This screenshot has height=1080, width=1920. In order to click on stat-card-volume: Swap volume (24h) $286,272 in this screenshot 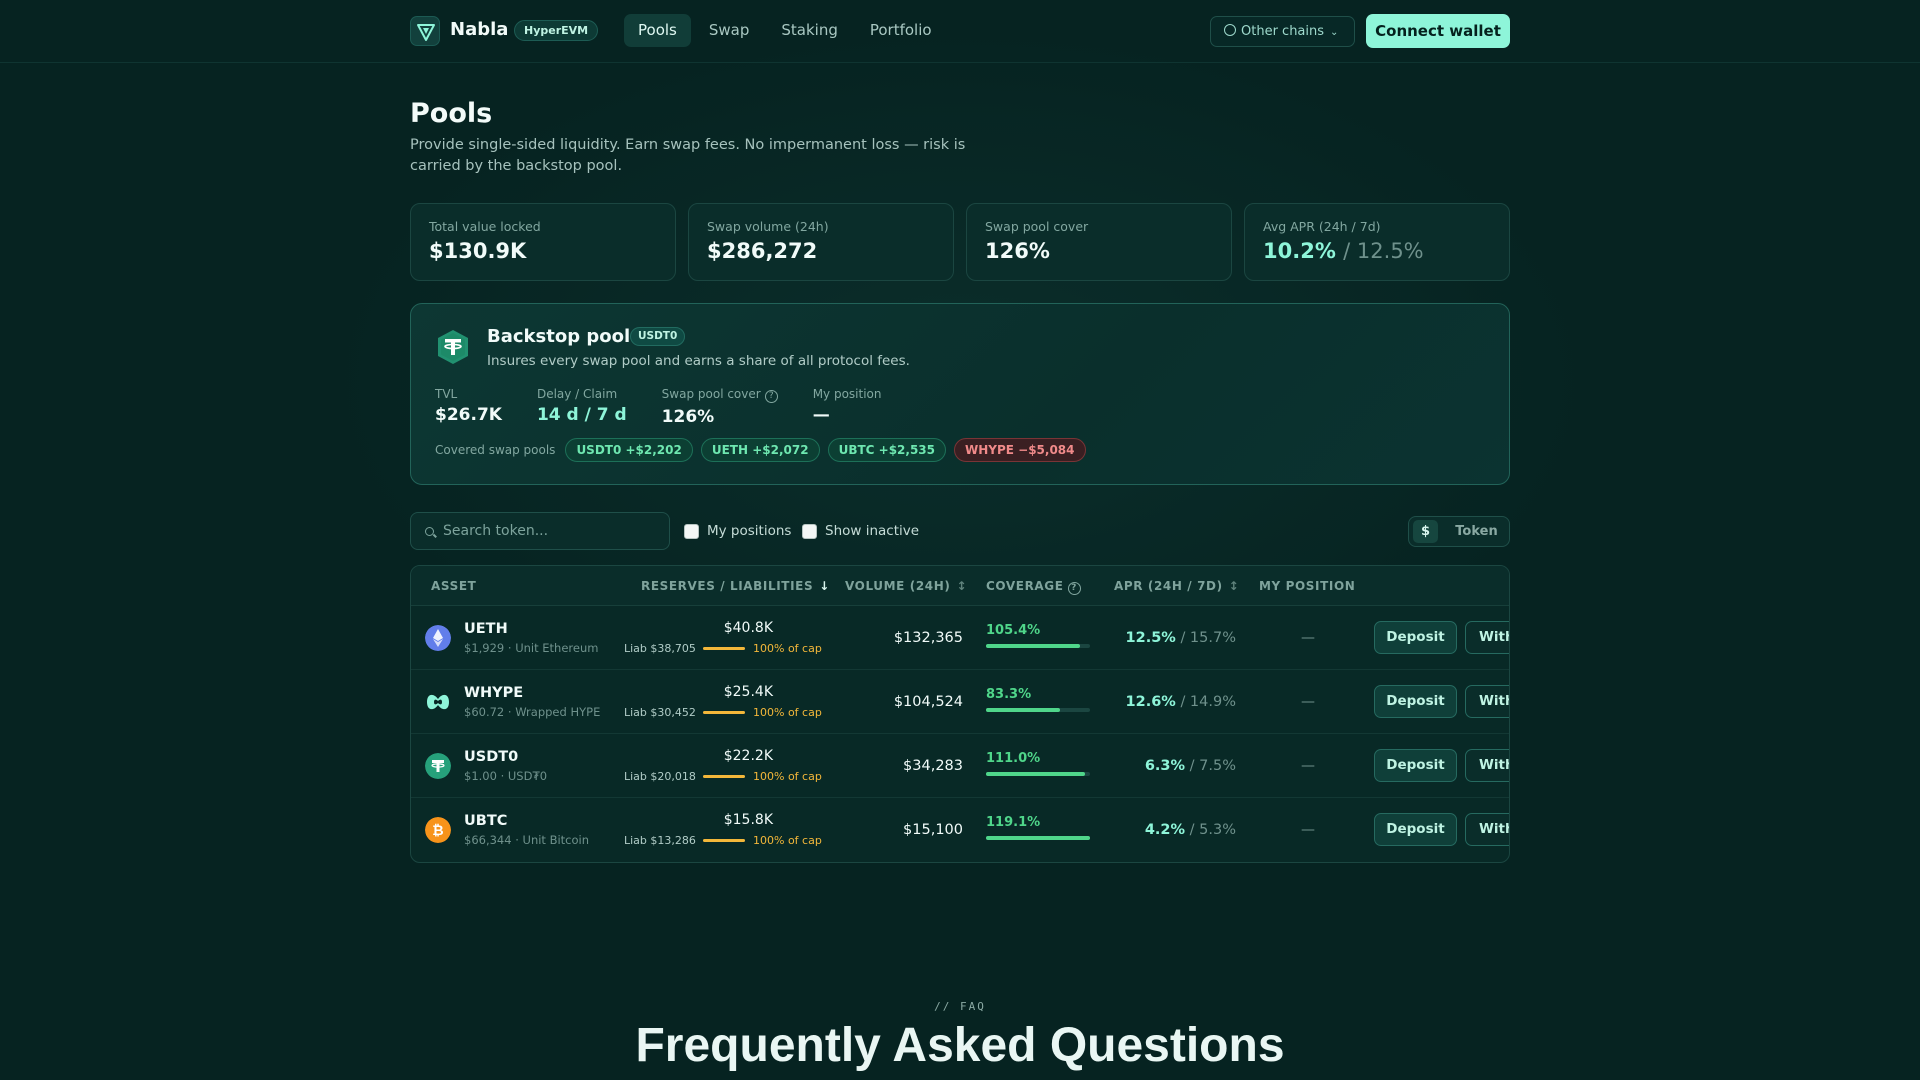, I will do `click(821, 242)`.